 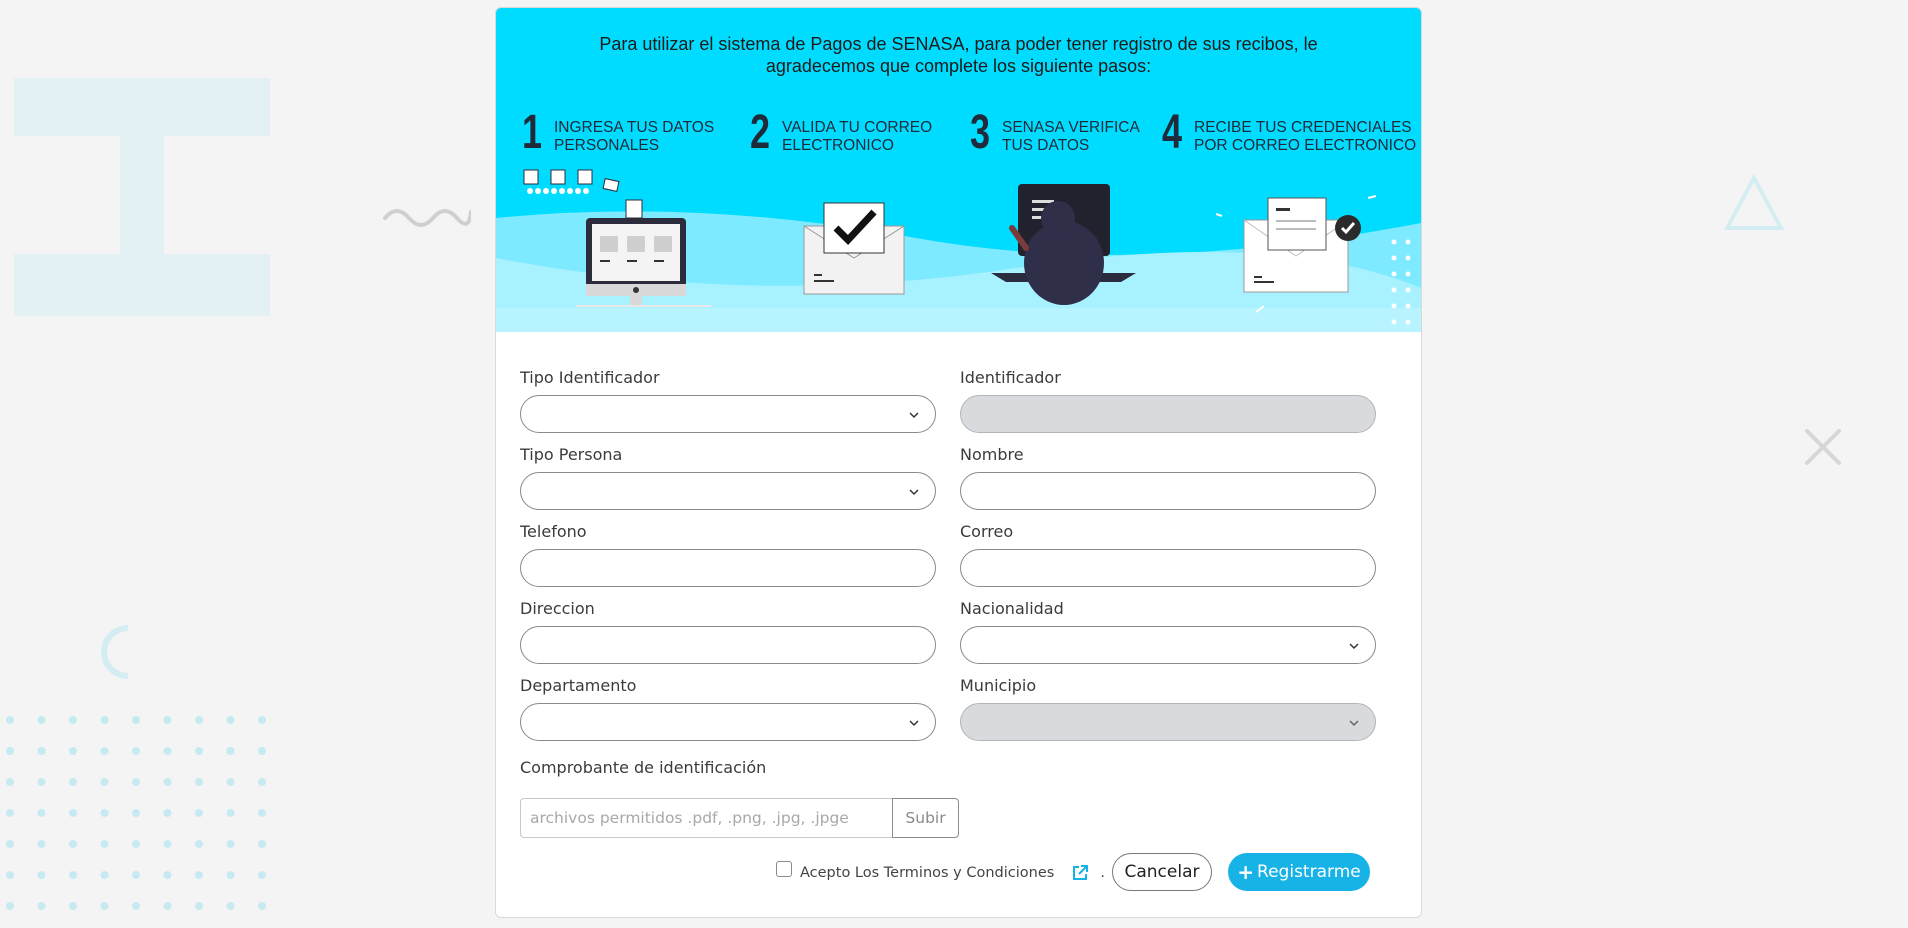 I want to click on register-button: + Registrarme, so click(x=1299, y=872).